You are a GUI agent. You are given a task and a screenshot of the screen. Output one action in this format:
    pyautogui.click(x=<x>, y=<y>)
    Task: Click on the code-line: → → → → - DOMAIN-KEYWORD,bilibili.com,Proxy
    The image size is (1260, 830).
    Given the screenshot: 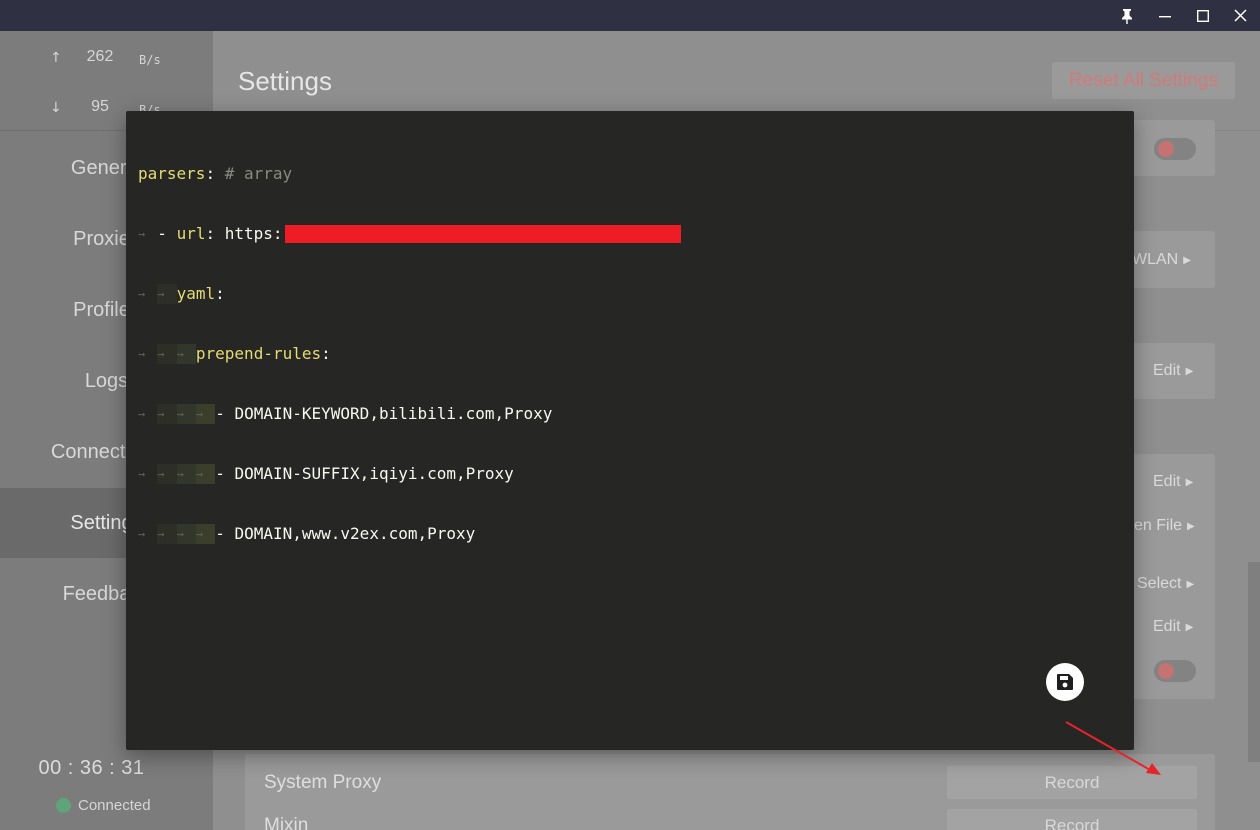 What is the action you would take?
    pyautogui.click(x=409, y=414)
    